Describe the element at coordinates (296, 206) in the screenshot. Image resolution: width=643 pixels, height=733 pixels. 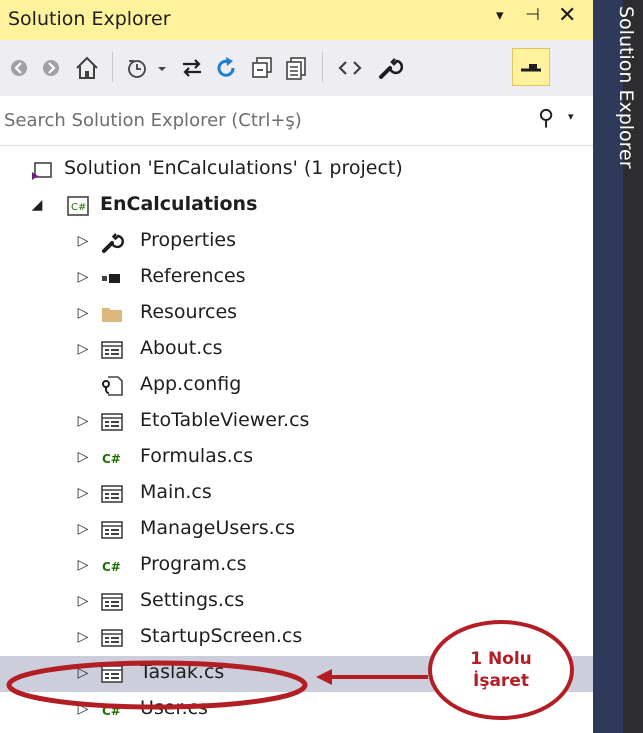
I see `tree-node-project: ◢ C# EnCalculations` at that location.